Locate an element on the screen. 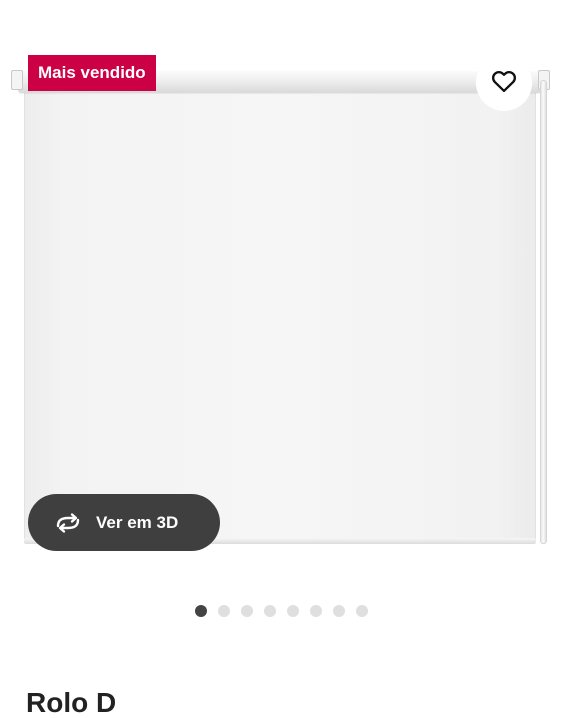 This screenshot has height=718, width=562. view-3d-button: Ver em 3D is located at coordinates (124, 522).